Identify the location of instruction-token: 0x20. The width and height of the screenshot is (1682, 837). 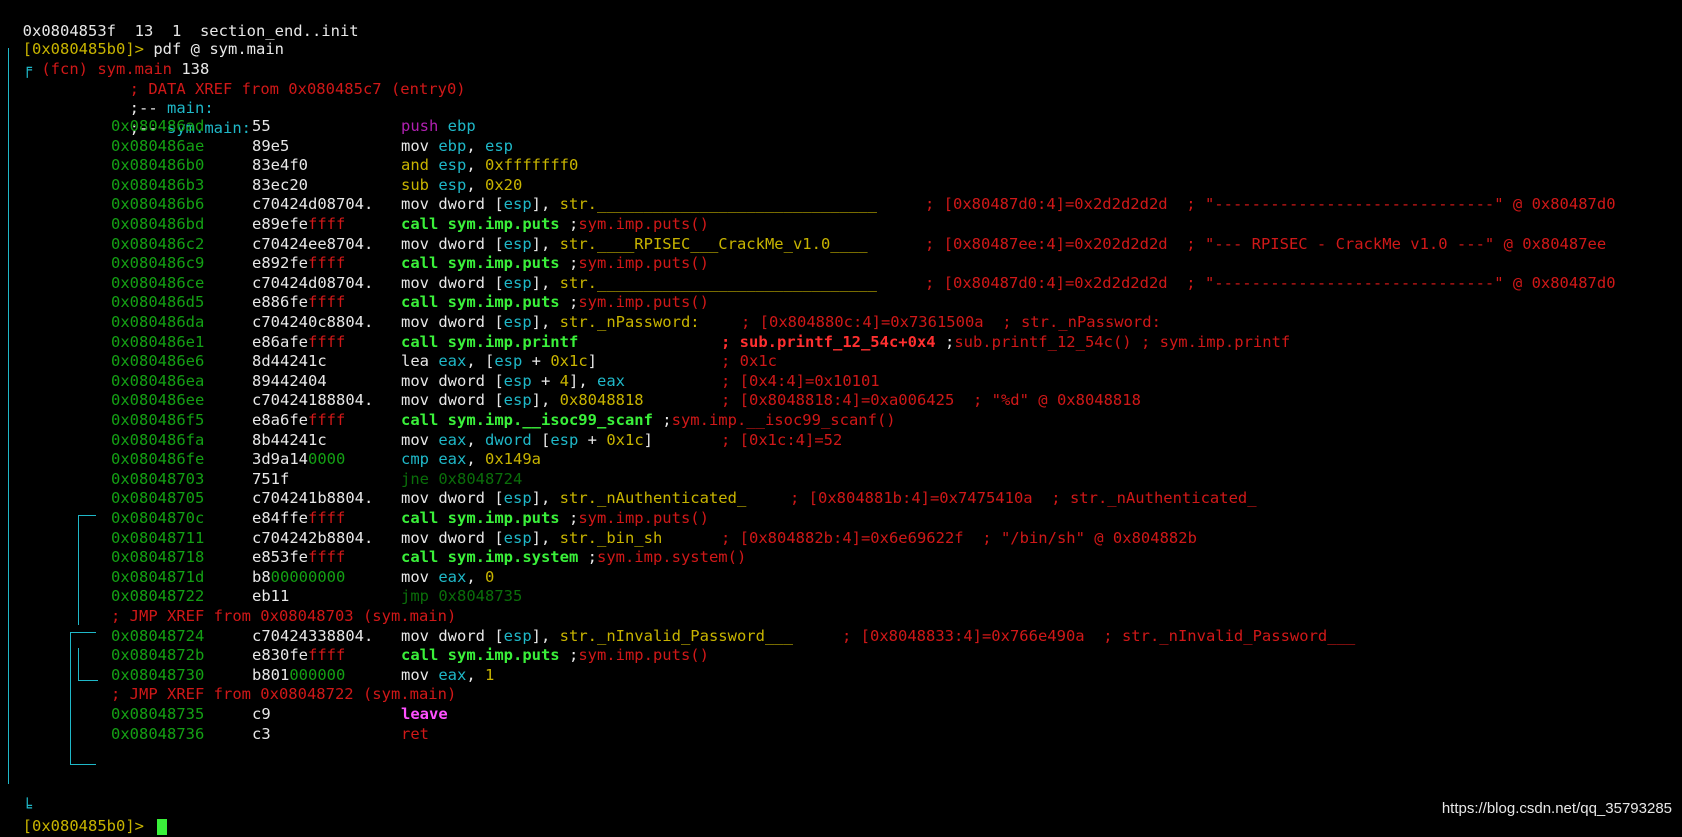
(504, 184).